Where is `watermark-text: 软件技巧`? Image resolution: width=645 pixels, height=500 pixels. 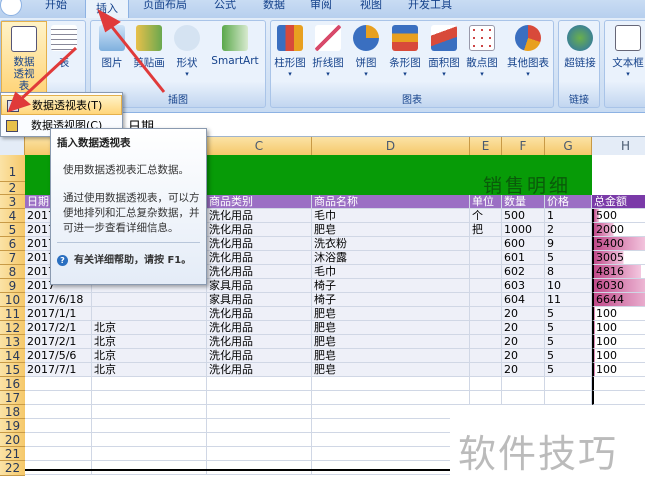 watermark-text: 软件技巧 is located at coordinates (538, 454).